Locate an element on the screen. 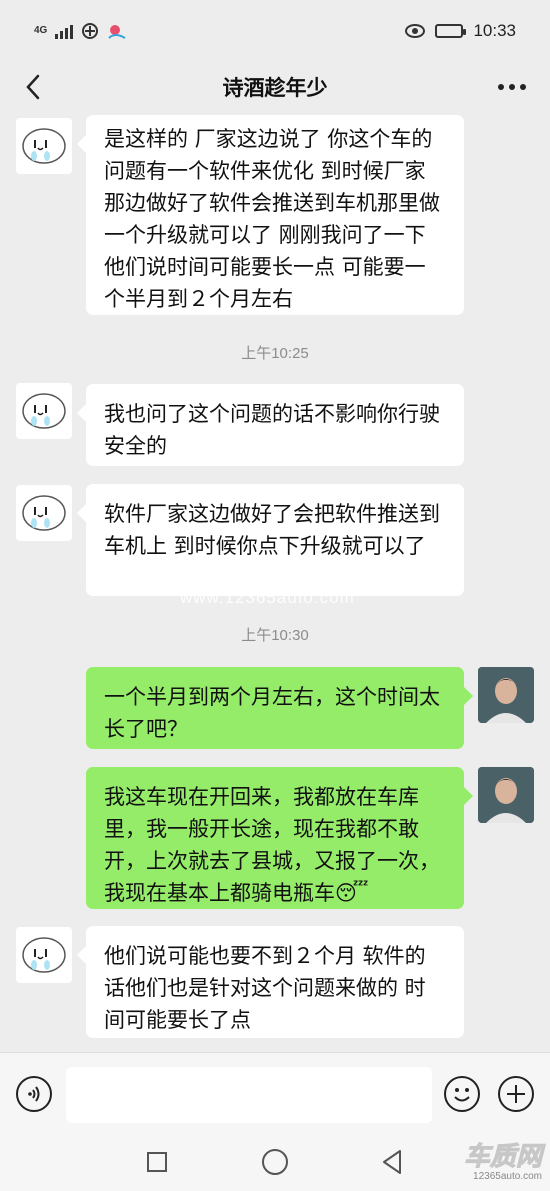  message-bubble: 软件厂家这边做好了会把软件推送到车机上 到时候你点下升级就可以了 is located at coordinates (270, 540).